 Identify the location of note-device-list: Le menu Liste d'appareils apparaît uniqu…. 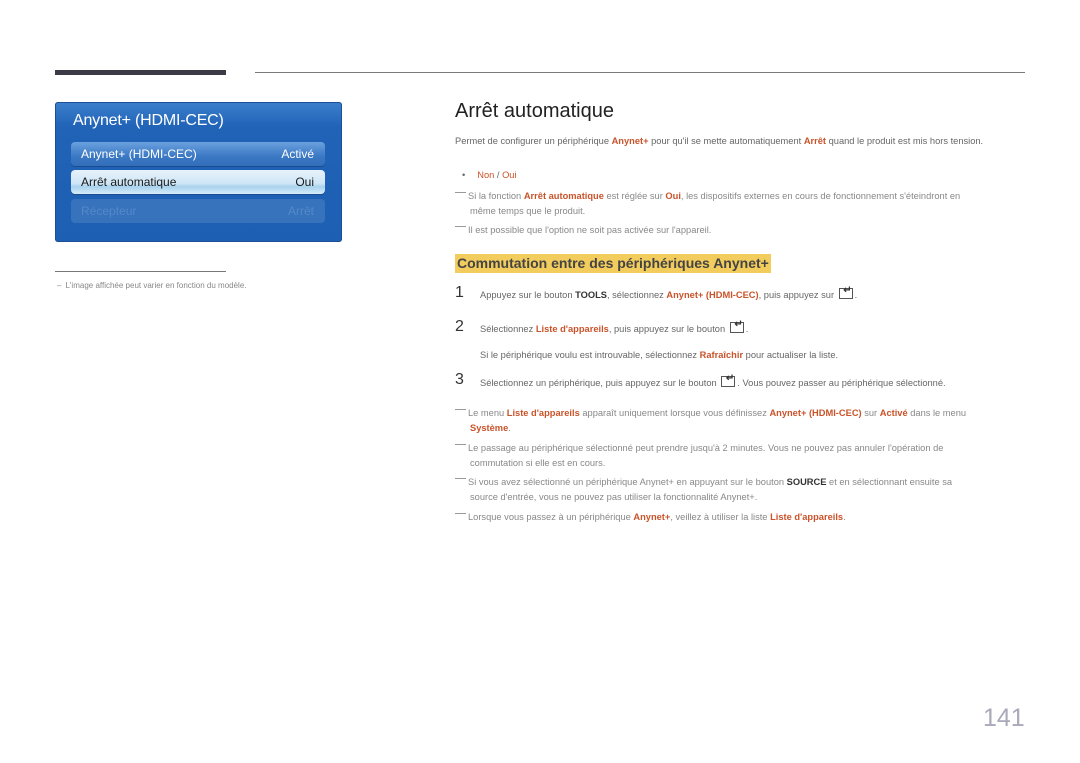
(735, 421).